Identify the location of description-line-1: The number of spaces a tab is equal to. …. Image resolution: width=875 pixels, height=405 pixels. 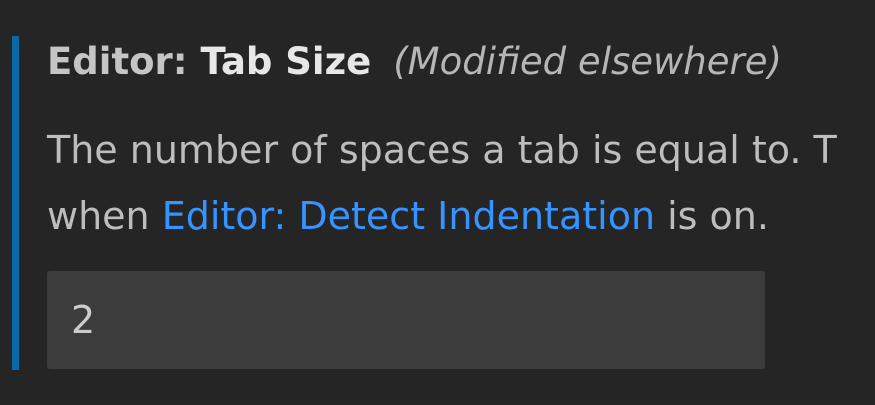
(442, 150).